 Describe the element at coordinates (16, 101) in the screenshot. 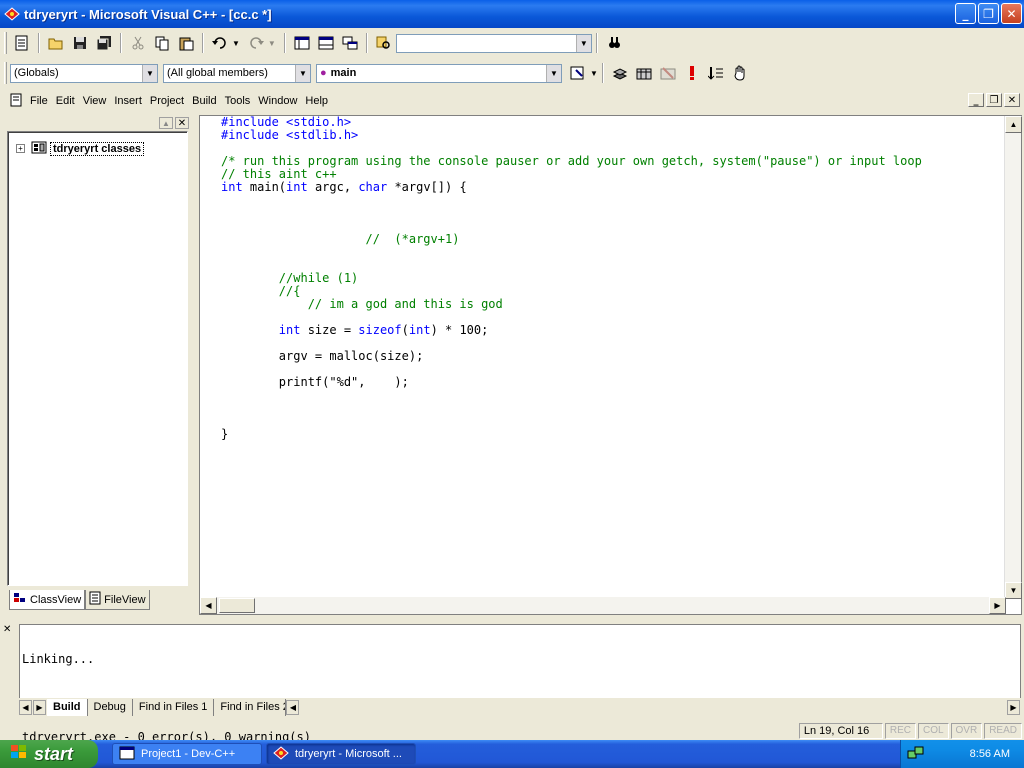

I see `document-icon` at that location.